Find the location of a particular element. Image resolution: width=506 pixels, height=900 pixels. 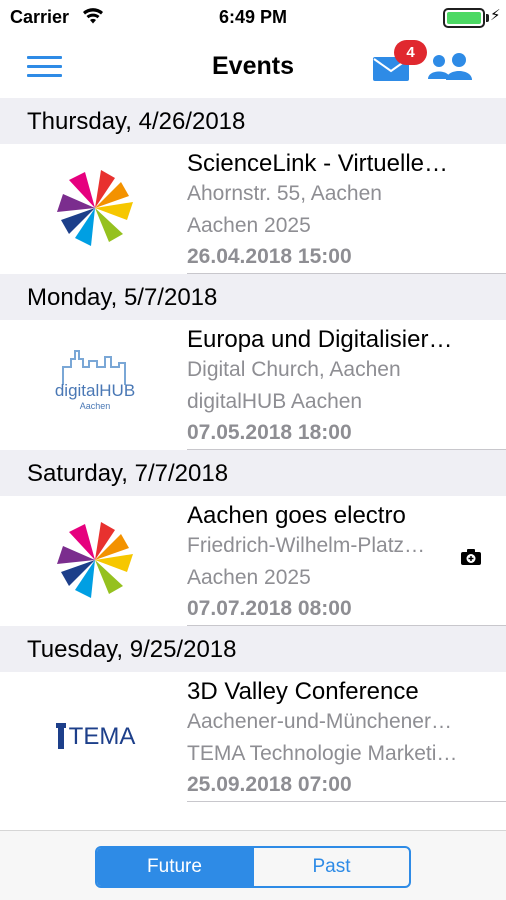

section-header: Monday, 5/7/2018 is located at coordinates (253, 297).